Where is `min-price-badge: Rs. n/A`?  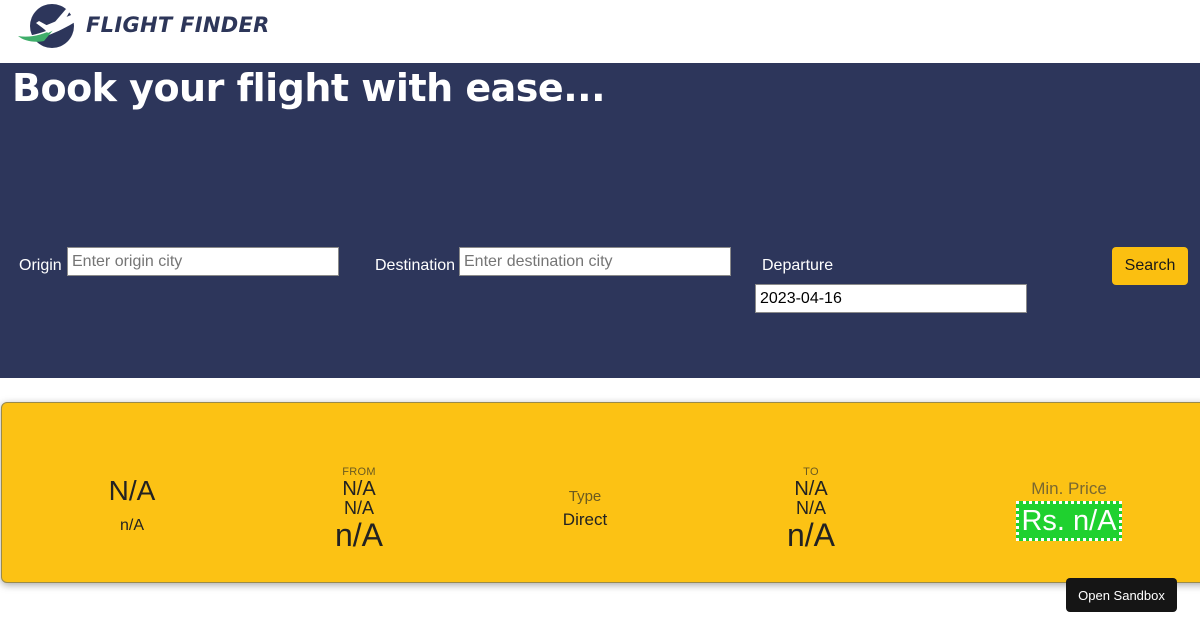 min-price-badge: Rs. n/A is located at coordinates (1069, 521).